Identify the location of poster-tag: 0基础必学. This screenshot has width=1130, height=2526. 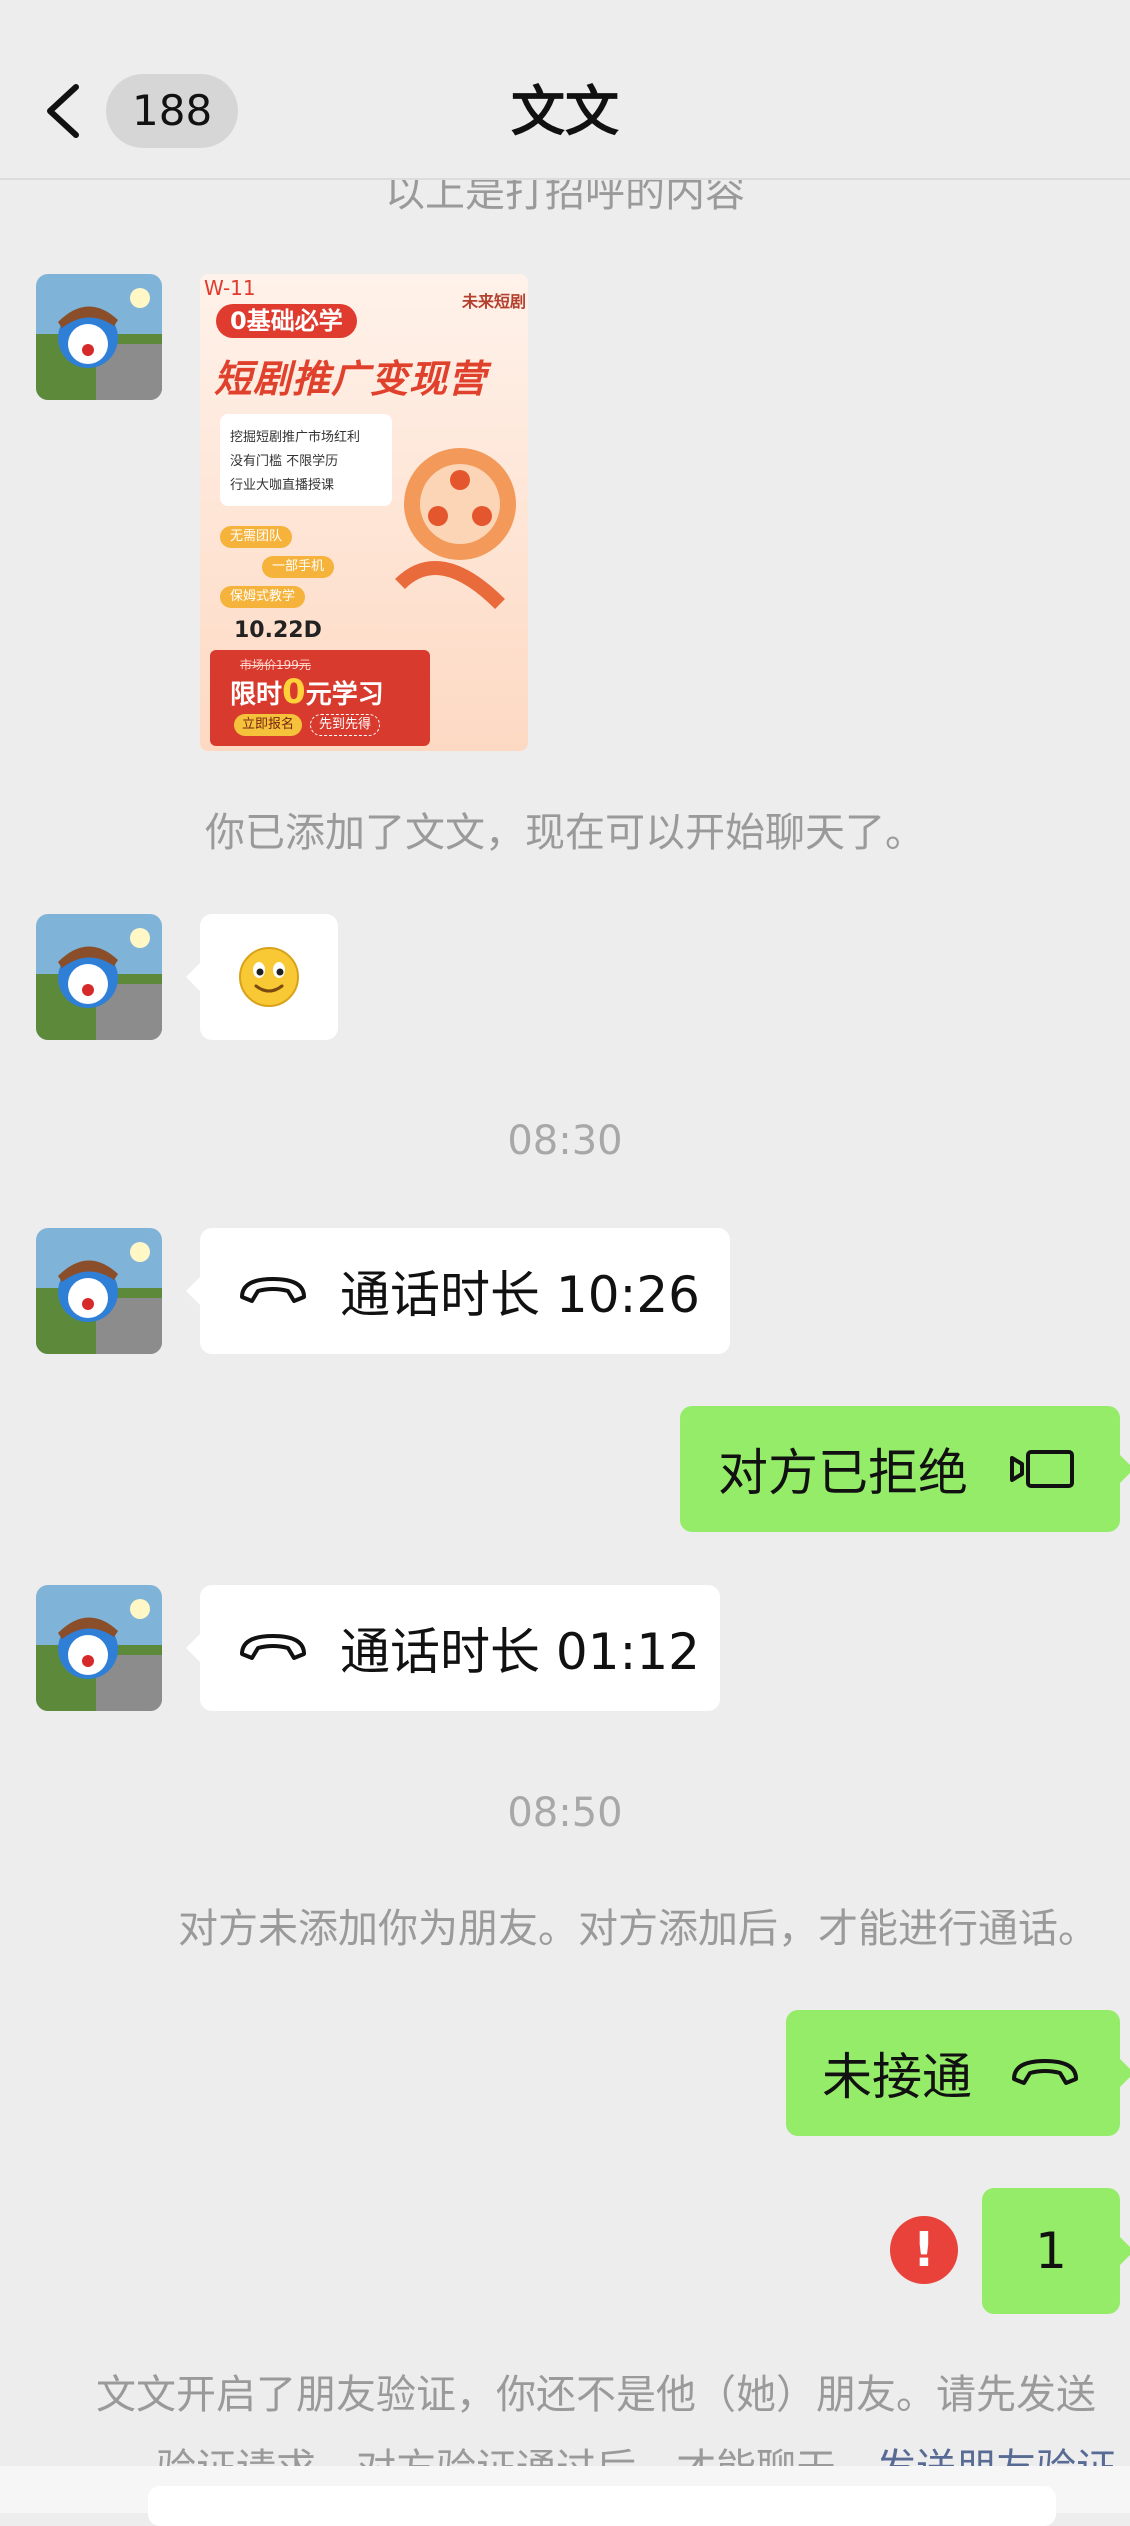
(286, 321).